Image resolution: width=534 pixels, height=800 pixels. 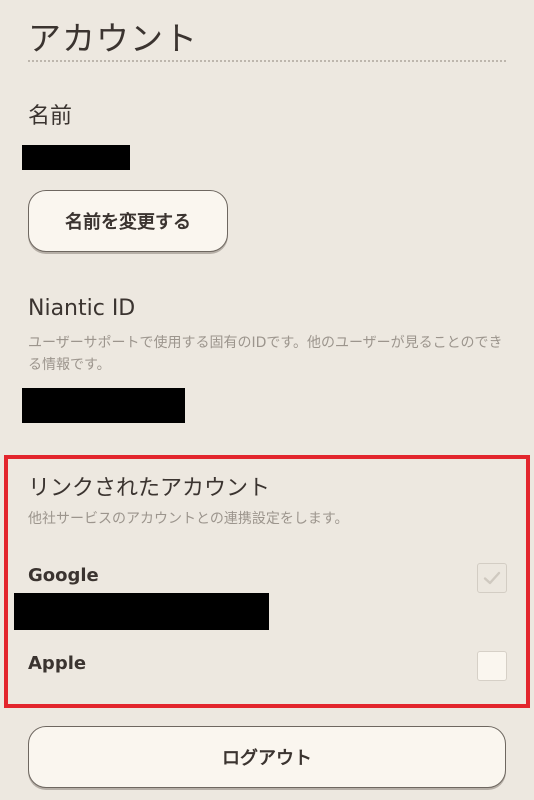 What do you see at coordinates (492, 666) in the screenshot?
I see `apple-link-checkbox` at bounding box center [492, 666].